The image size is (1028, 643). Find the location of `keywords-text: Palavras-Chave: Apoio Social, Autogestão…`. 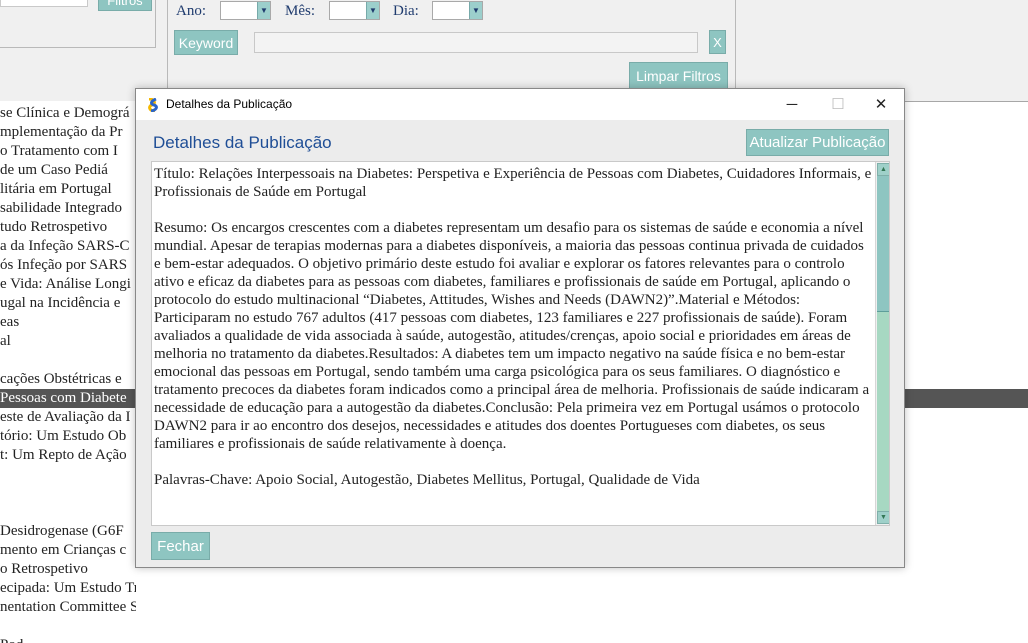

keywords-text: Palavras-Chave: Apoio Social, Autogestão… is located at coordinates (427, 480).